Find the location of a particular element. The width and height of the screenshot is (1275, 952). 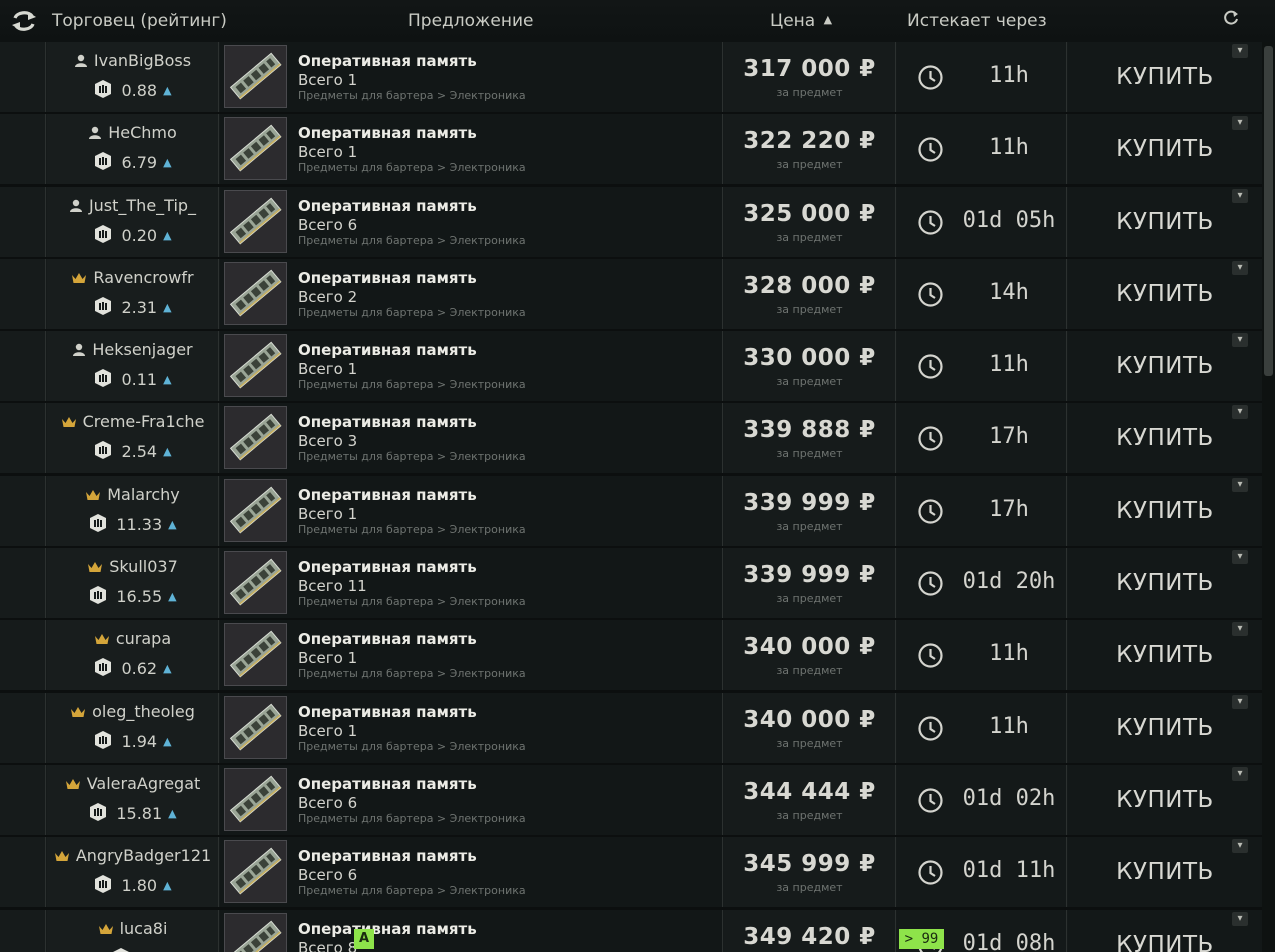

trader-name: Heksenjager is located at coordinates (142, 349).